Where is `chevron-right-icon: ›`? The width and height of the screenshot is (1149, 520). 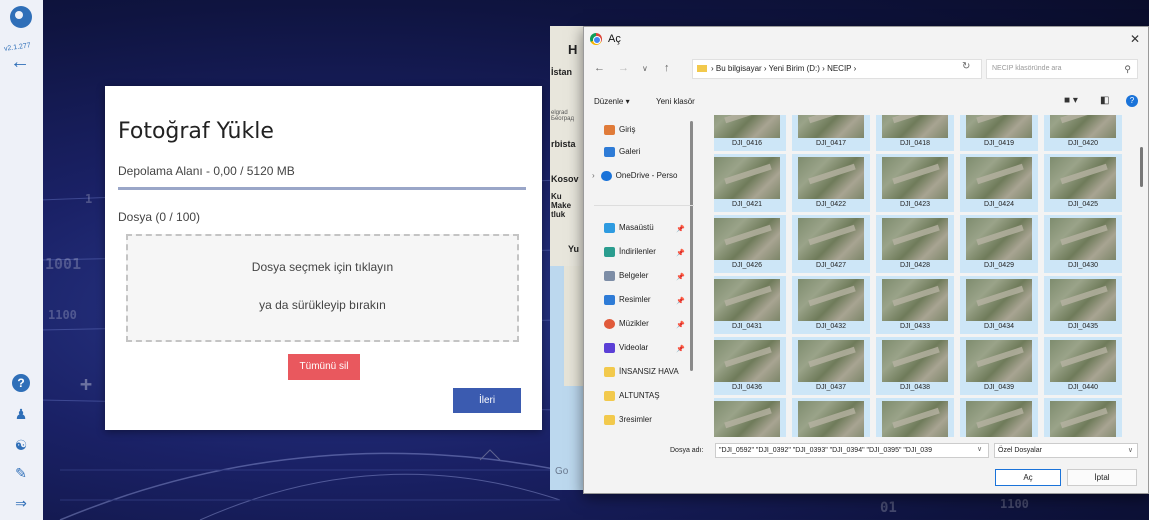 chevron-right-icon: › is located at coordinates (593, 175).